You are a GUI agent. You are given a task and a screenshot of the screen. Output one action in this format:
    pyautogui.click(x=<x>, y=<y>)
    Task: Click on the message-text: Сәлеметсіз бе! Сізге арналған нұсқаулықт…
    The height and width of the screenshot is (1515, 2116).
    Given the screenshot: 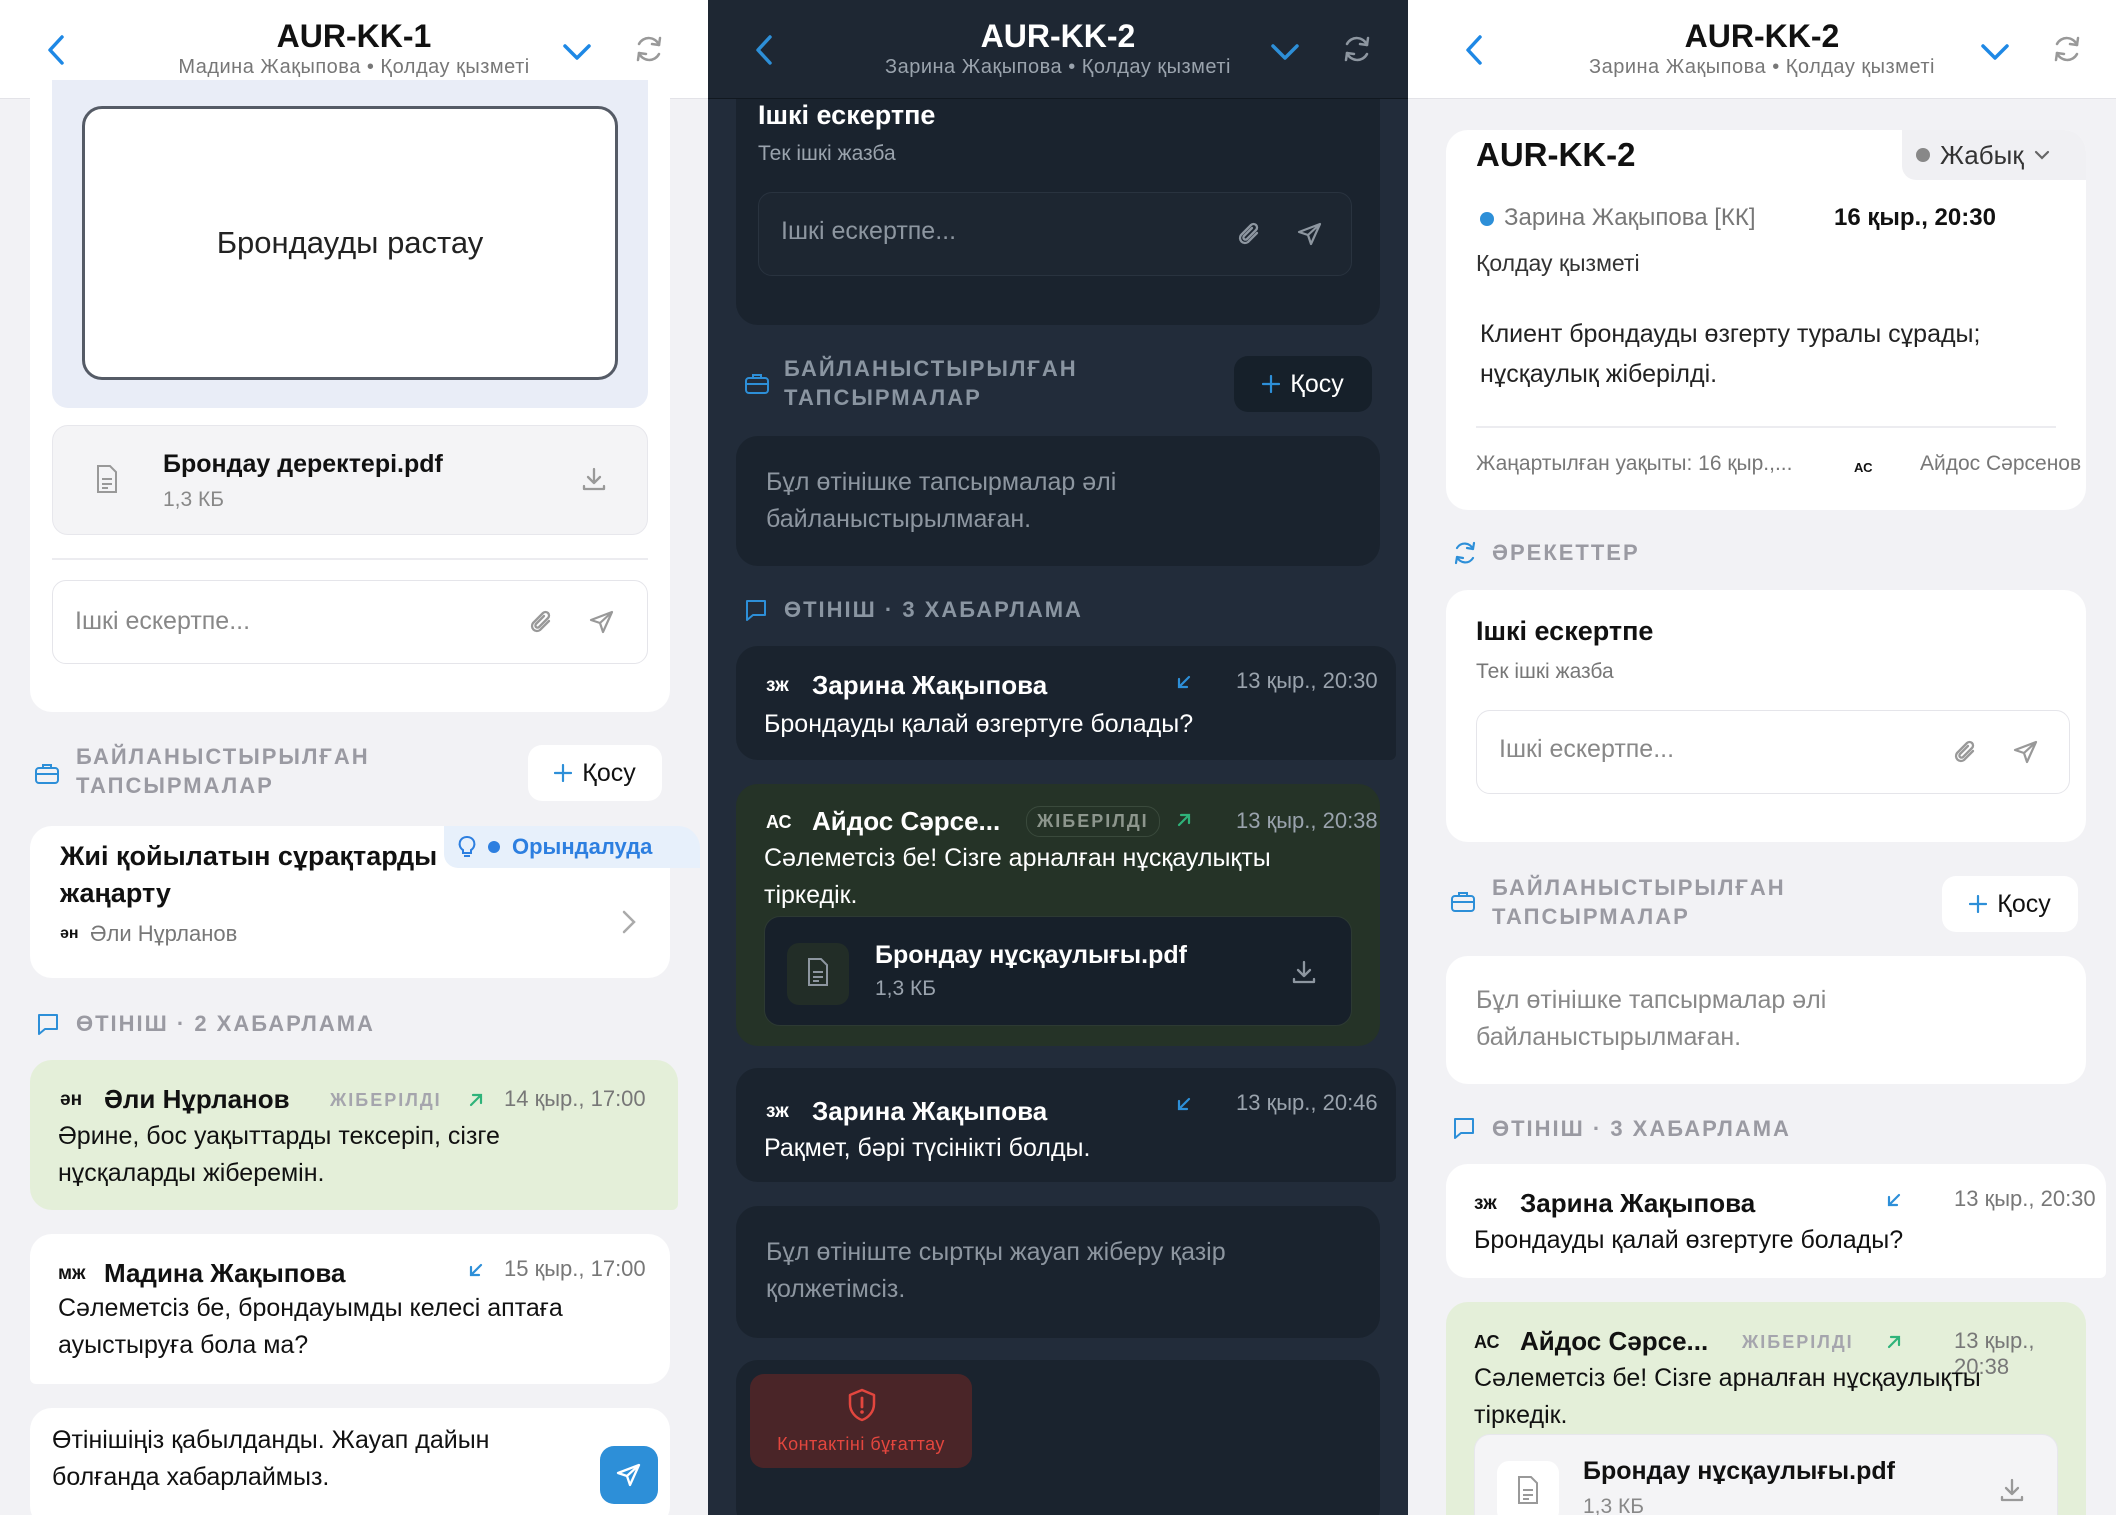 What is the action you would take?
    pyautogui.click(x=1017, y=877)
    